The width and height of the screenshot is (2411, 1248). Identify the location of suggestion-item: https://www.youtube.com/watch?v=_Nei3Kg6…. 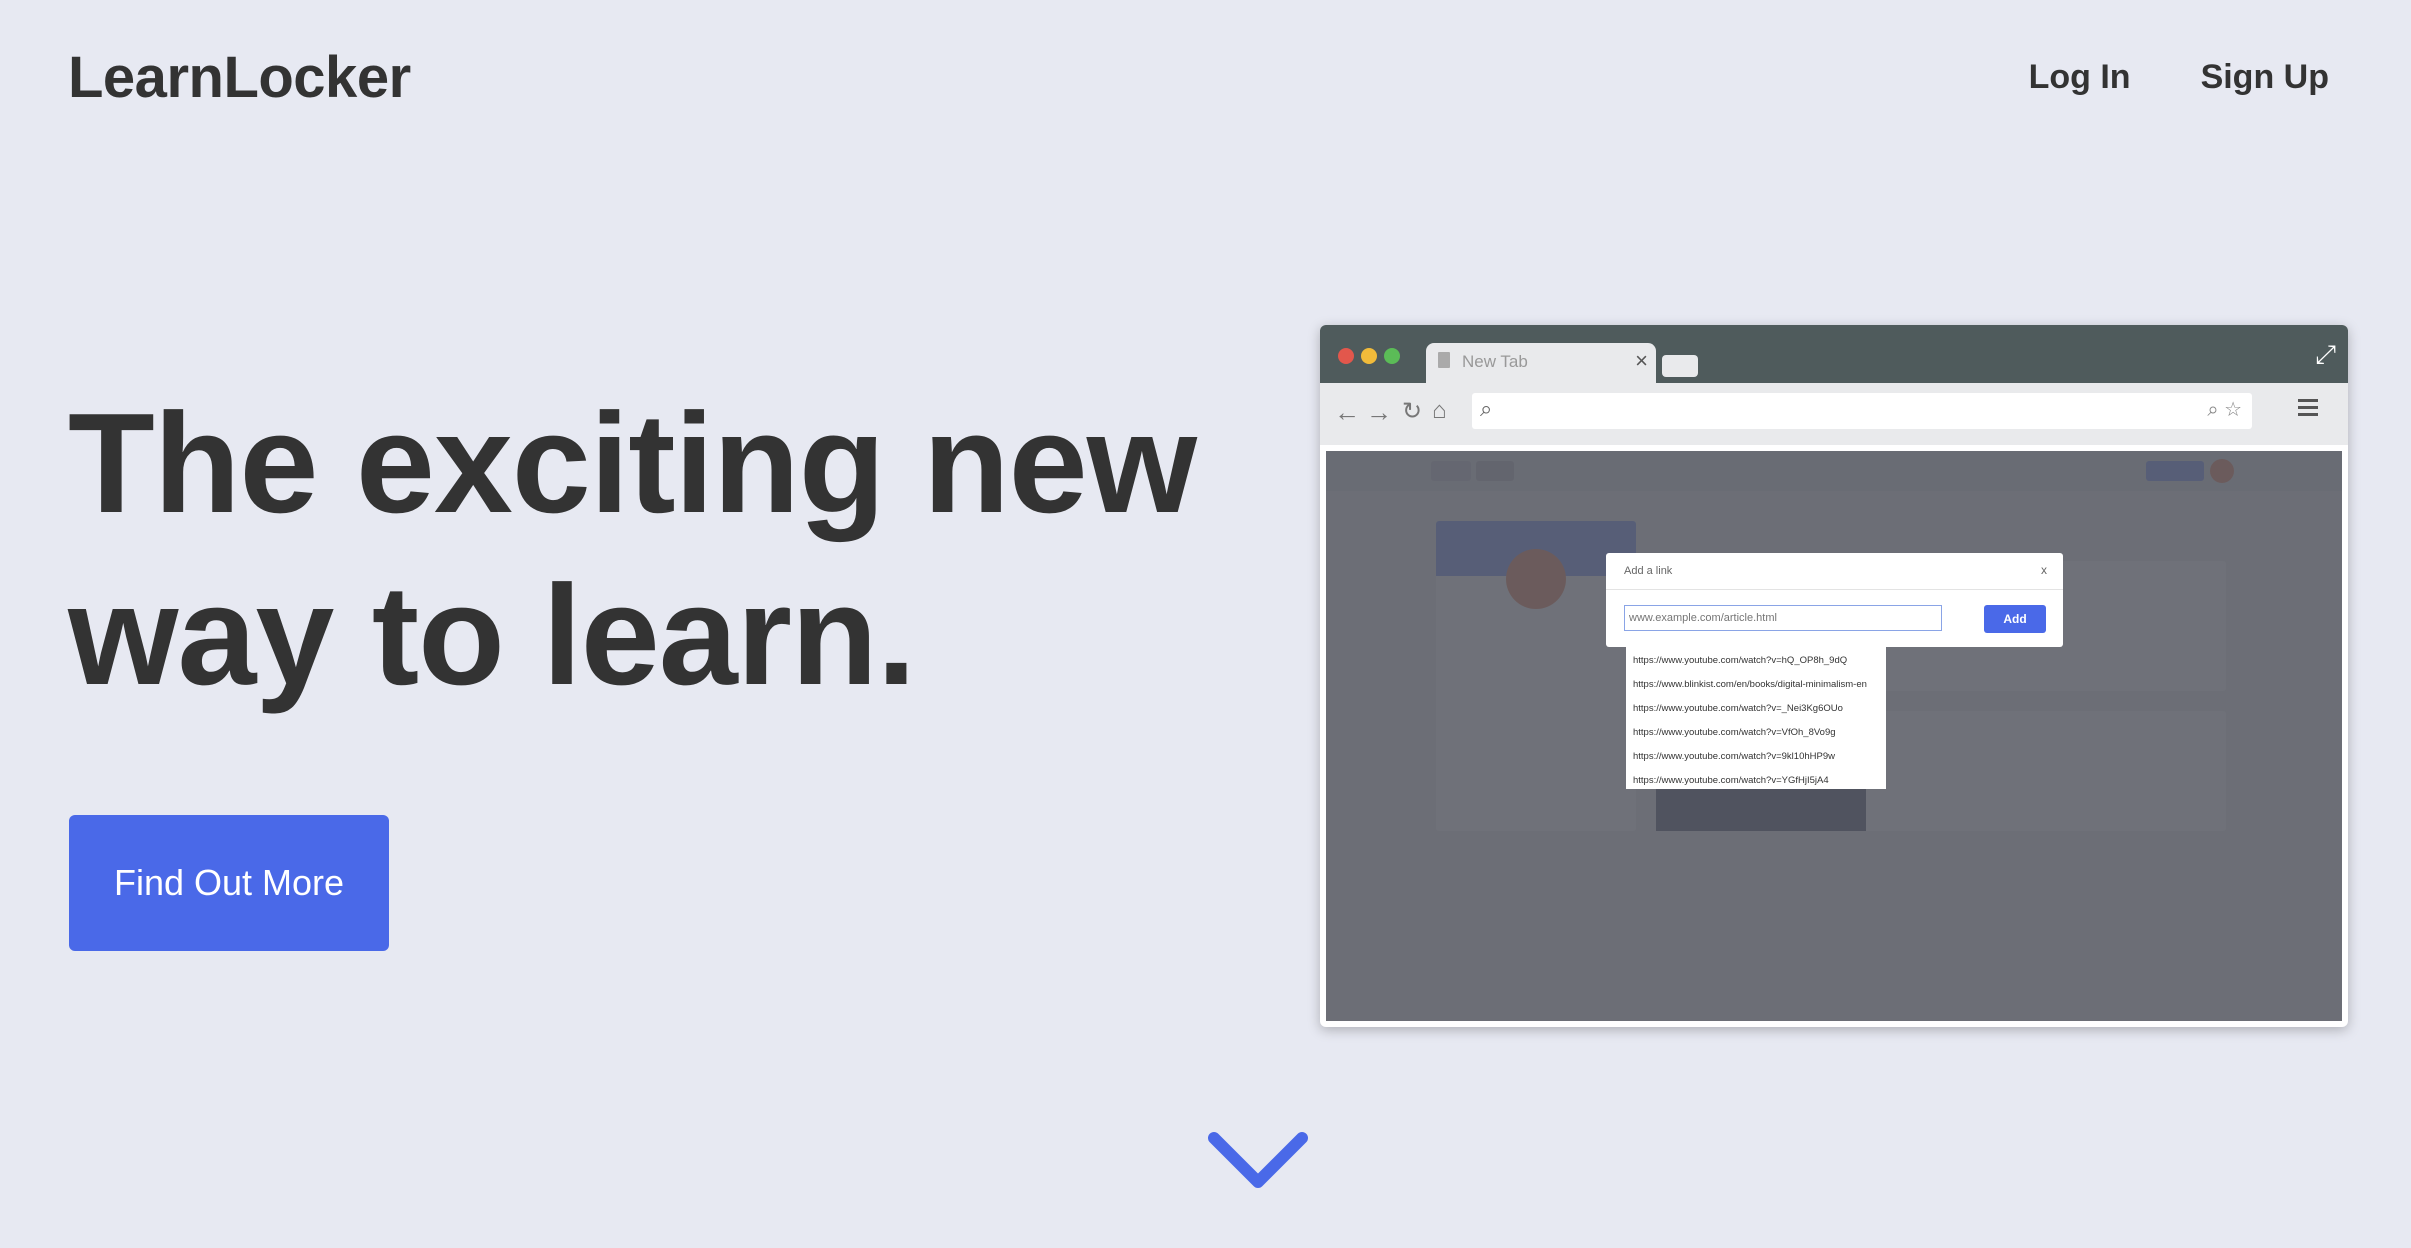
(1738, 708).